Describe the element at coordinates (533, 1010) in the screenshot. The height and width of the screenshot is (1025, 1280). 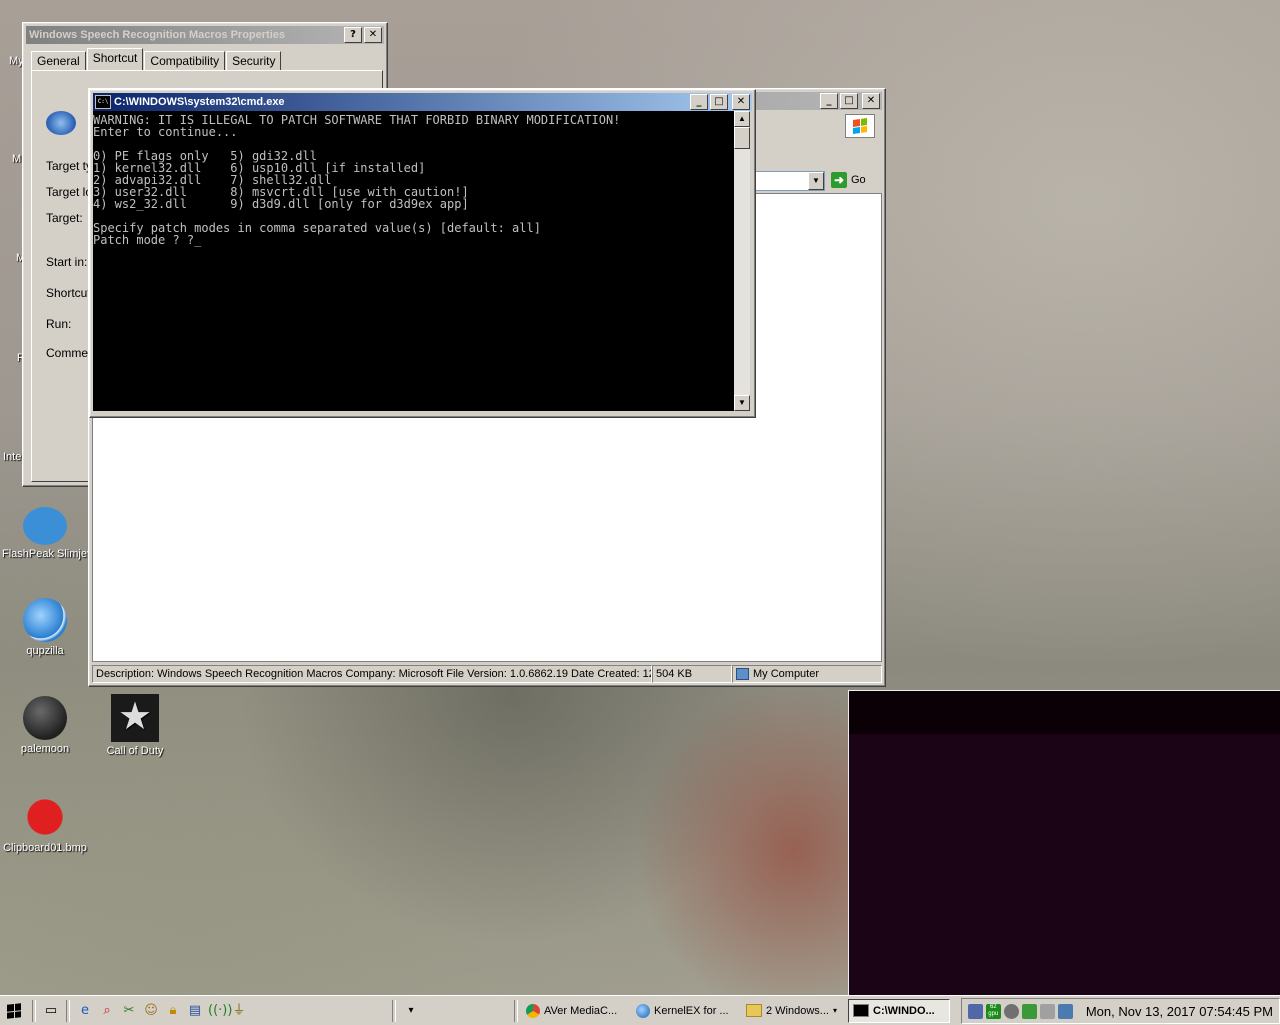
I see `chrome-icon` at that location.